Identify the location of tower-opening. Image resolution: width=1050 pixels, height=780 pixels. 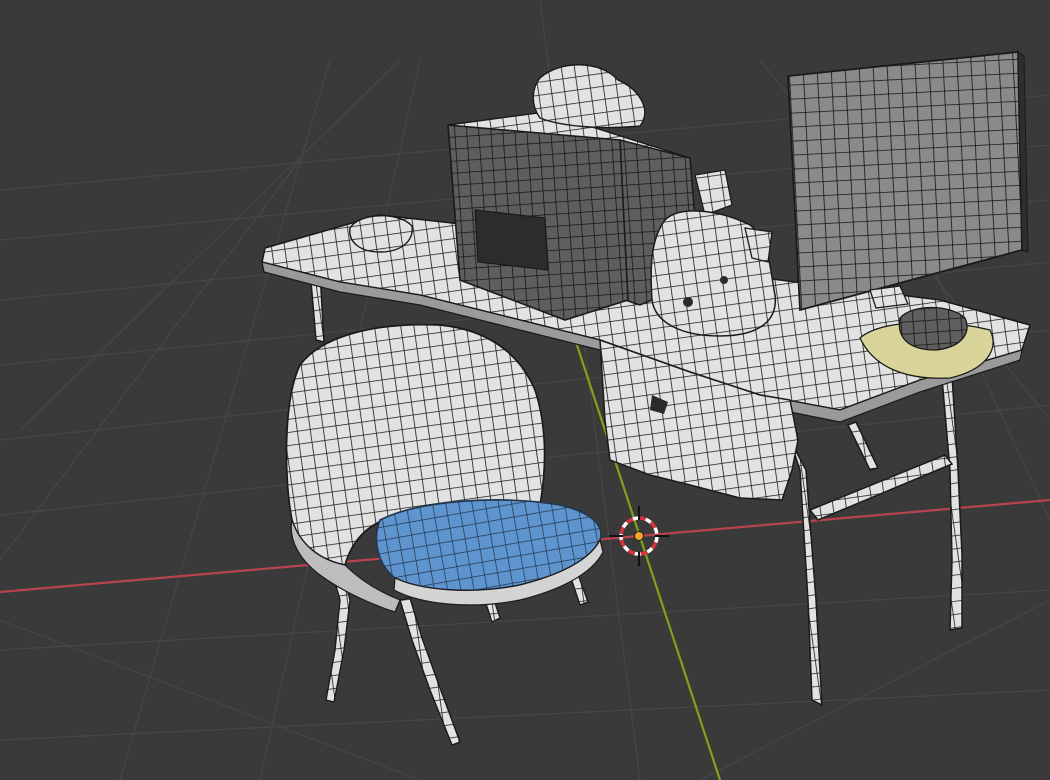
(511, 240).